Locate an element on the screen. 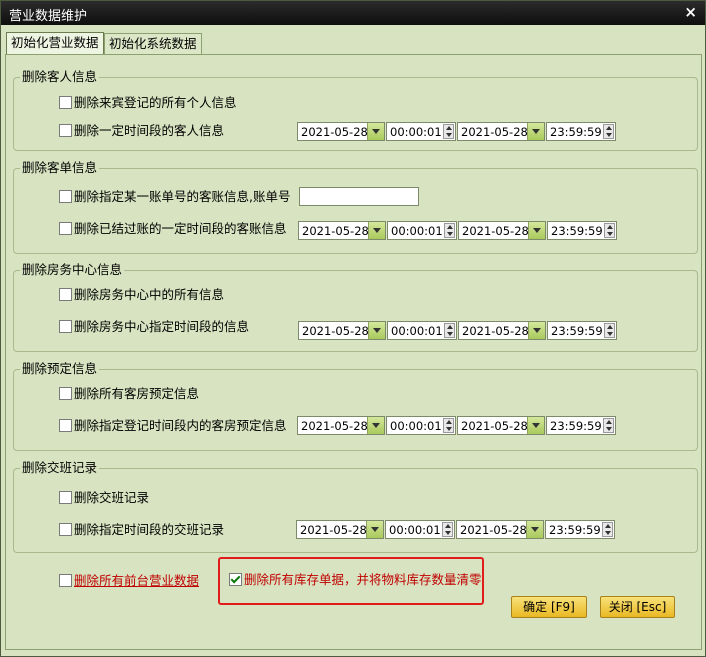 The height and width of the screenshot is (657, 706). bill-end-date: 2021-05-28 is located at coordinates (502, 230).